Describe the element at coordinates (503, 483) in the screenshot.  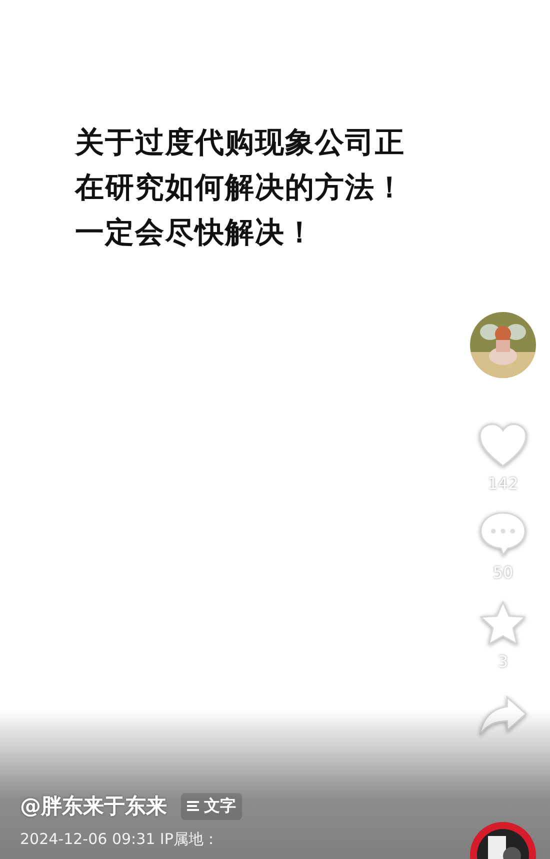
I see `action-count: 142` at that location.